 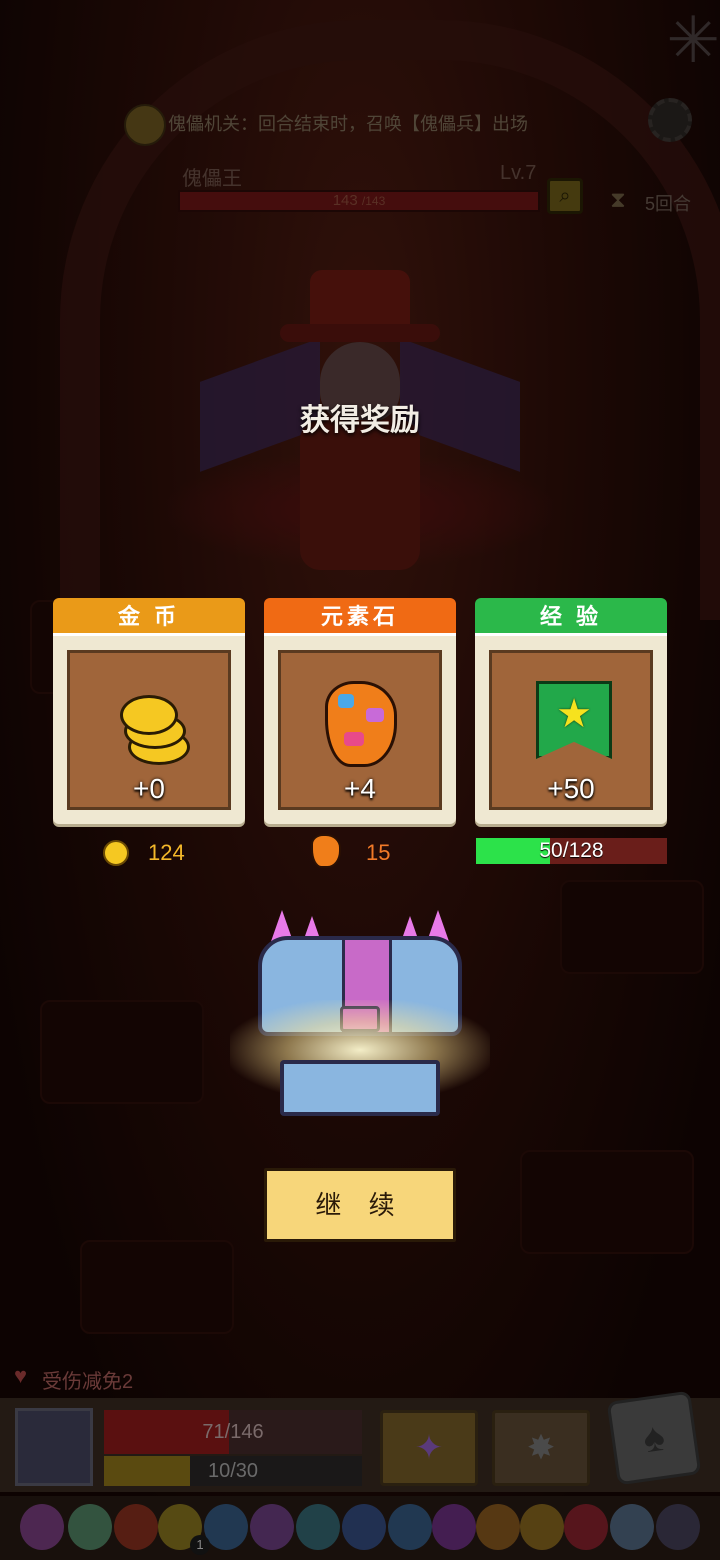 What do you see at coordinates (149, 788) in the screenshot?
I see `reward-amount: +0` at bounding box center [149, 788].